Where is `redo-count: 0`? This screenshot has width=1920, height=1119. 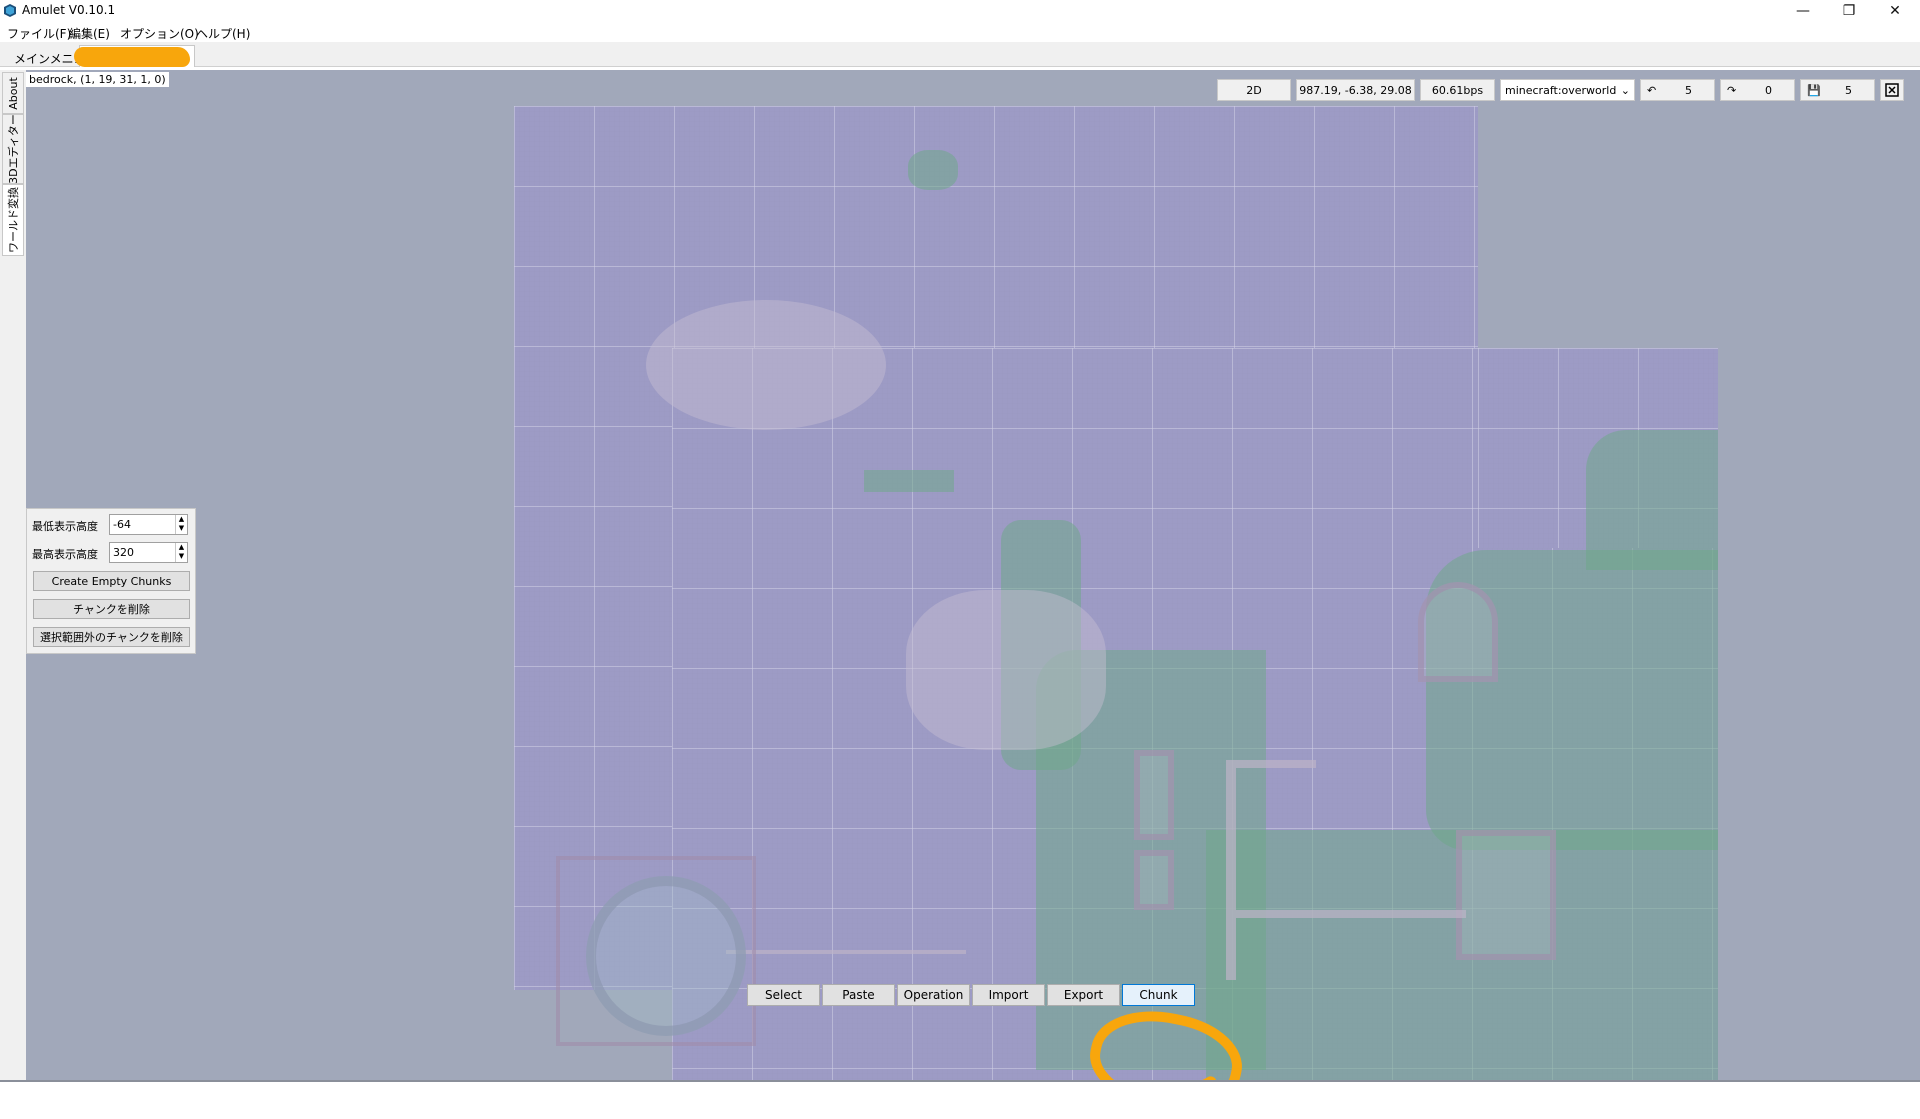 redo-count: 0 is located at coordinates (1768, 90).